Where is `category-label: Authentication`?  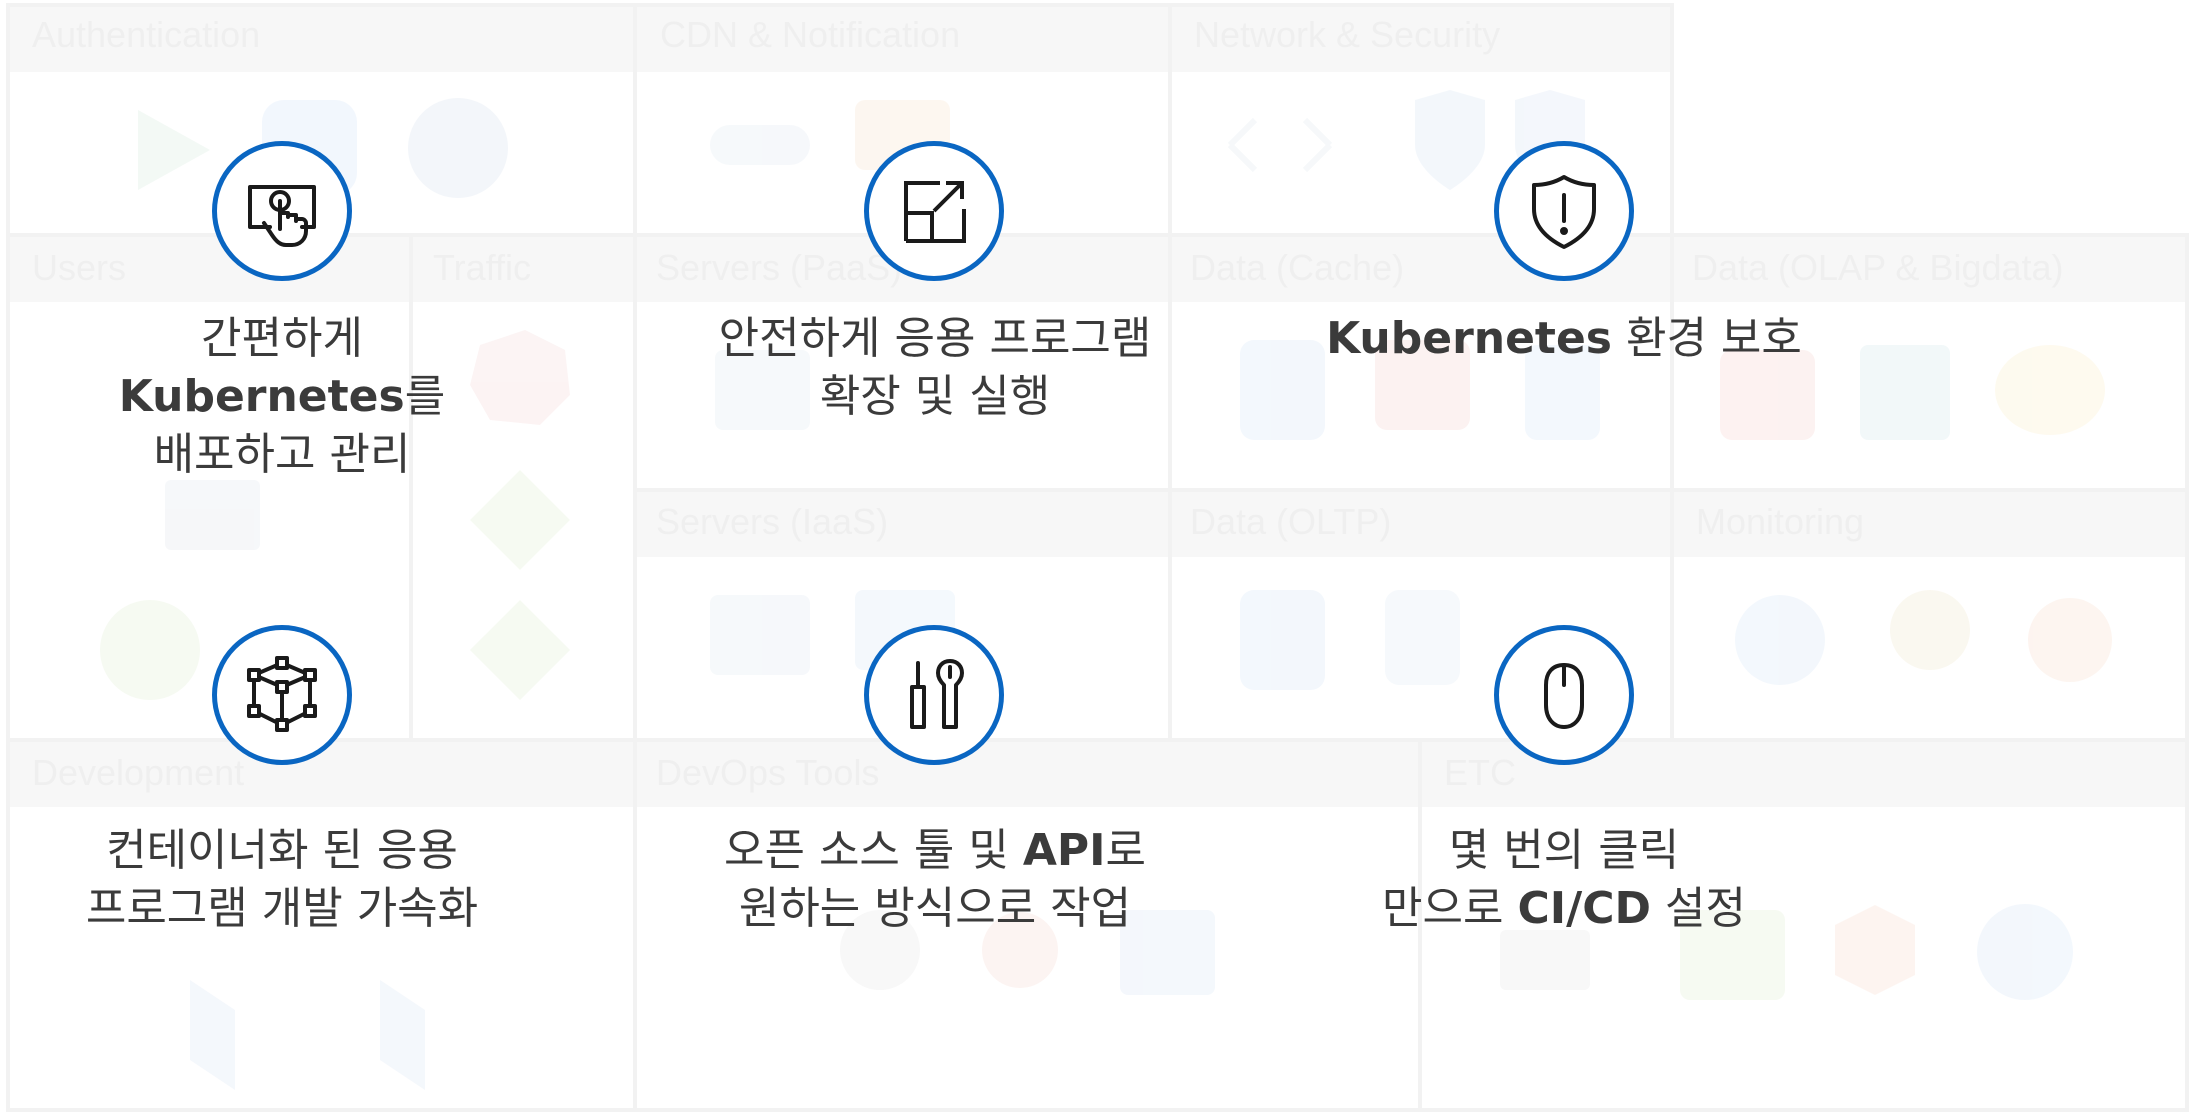 category-label: Authentication is located at coordinates (146, 34).